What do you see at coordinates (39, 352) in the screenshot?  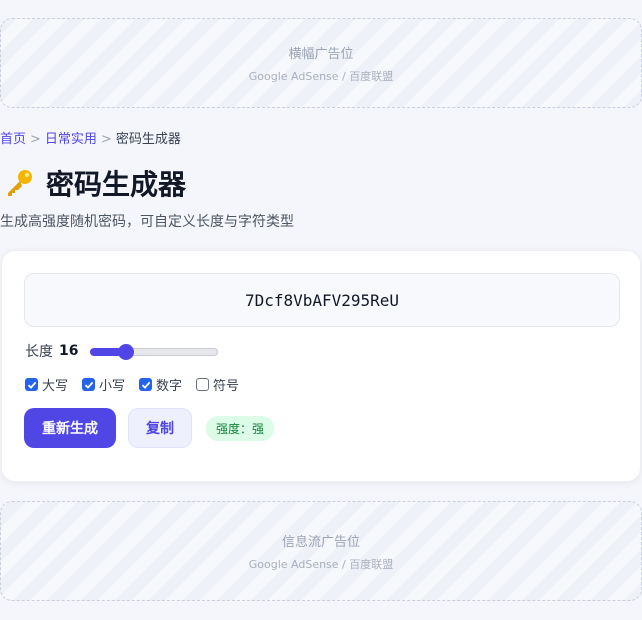 I see `length-label: 长度` at bounding box center [39, 352].